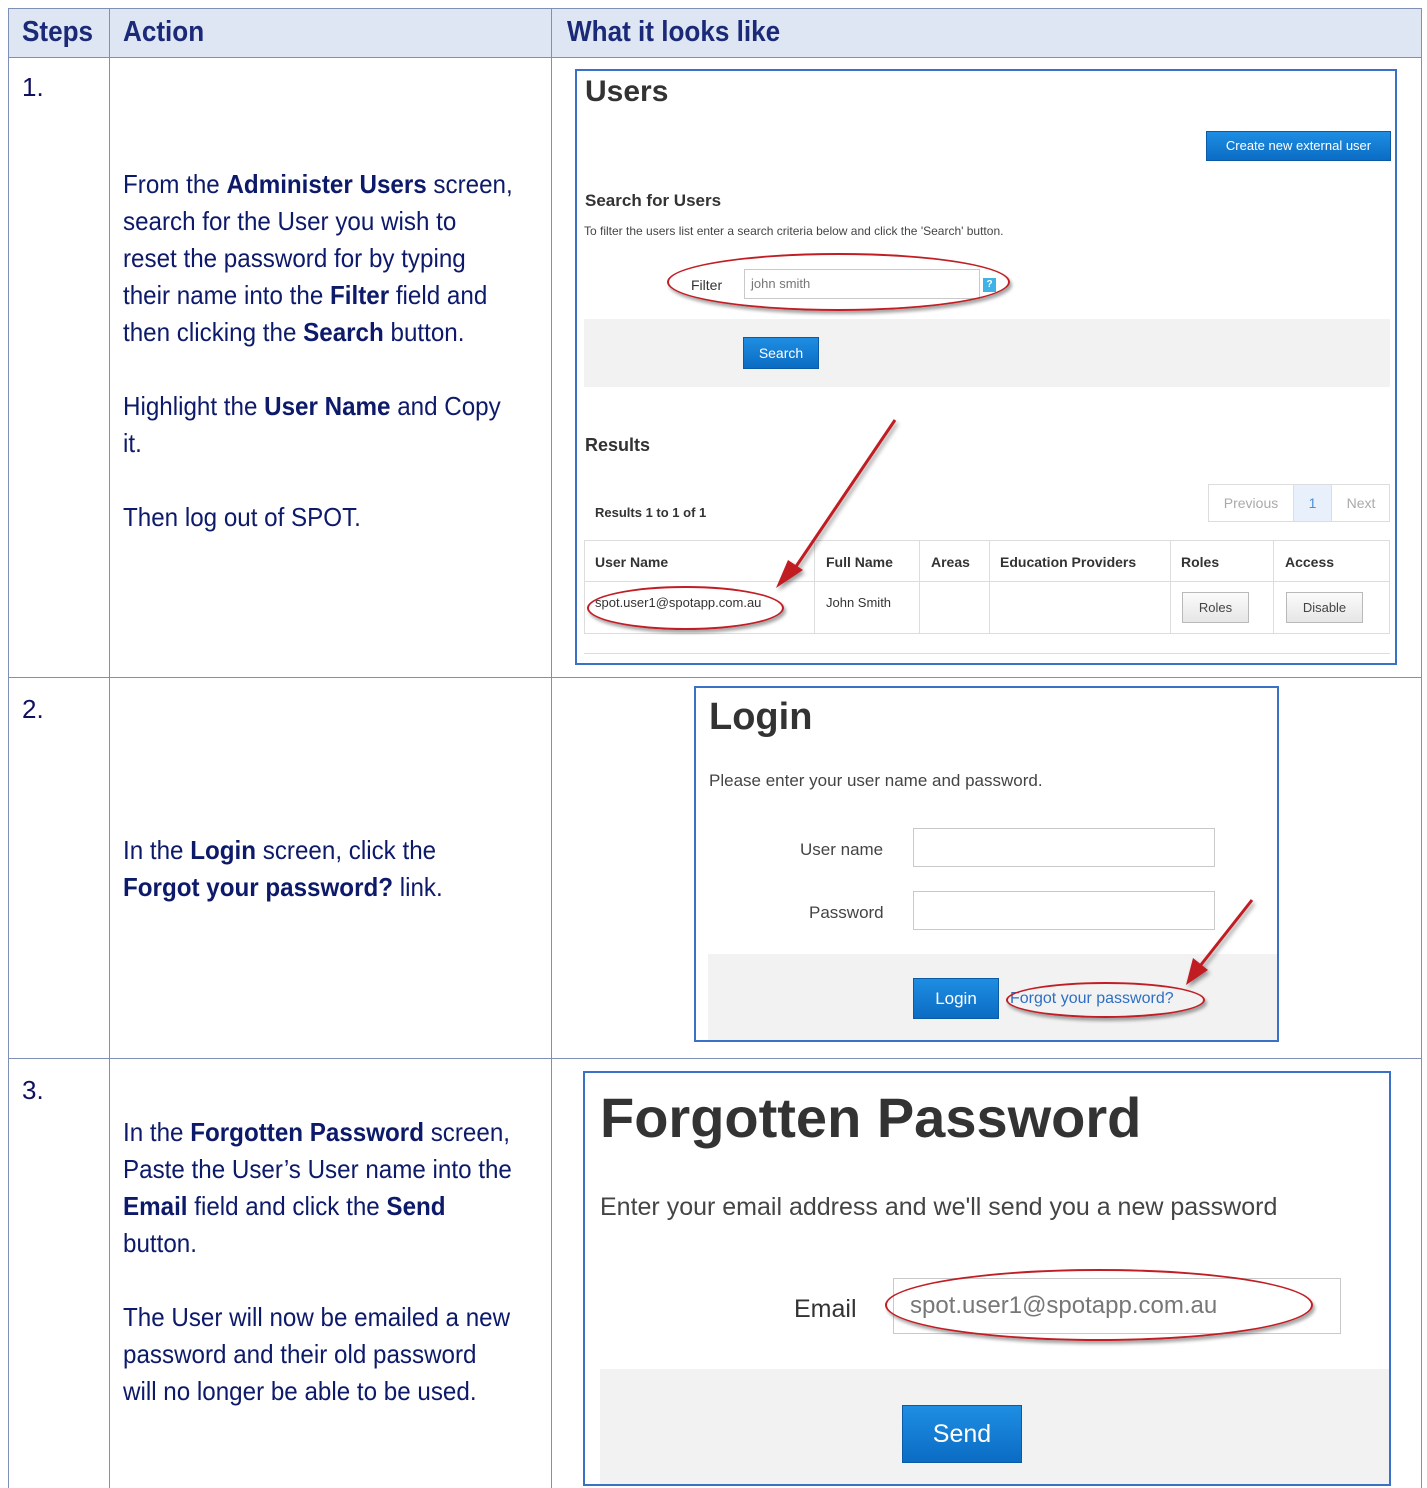 This screenshot has width=1427, height=1488. Describe the element at coordinates (685, 608) in the screenshot. I see `username-highlight-ellipse` at that location.